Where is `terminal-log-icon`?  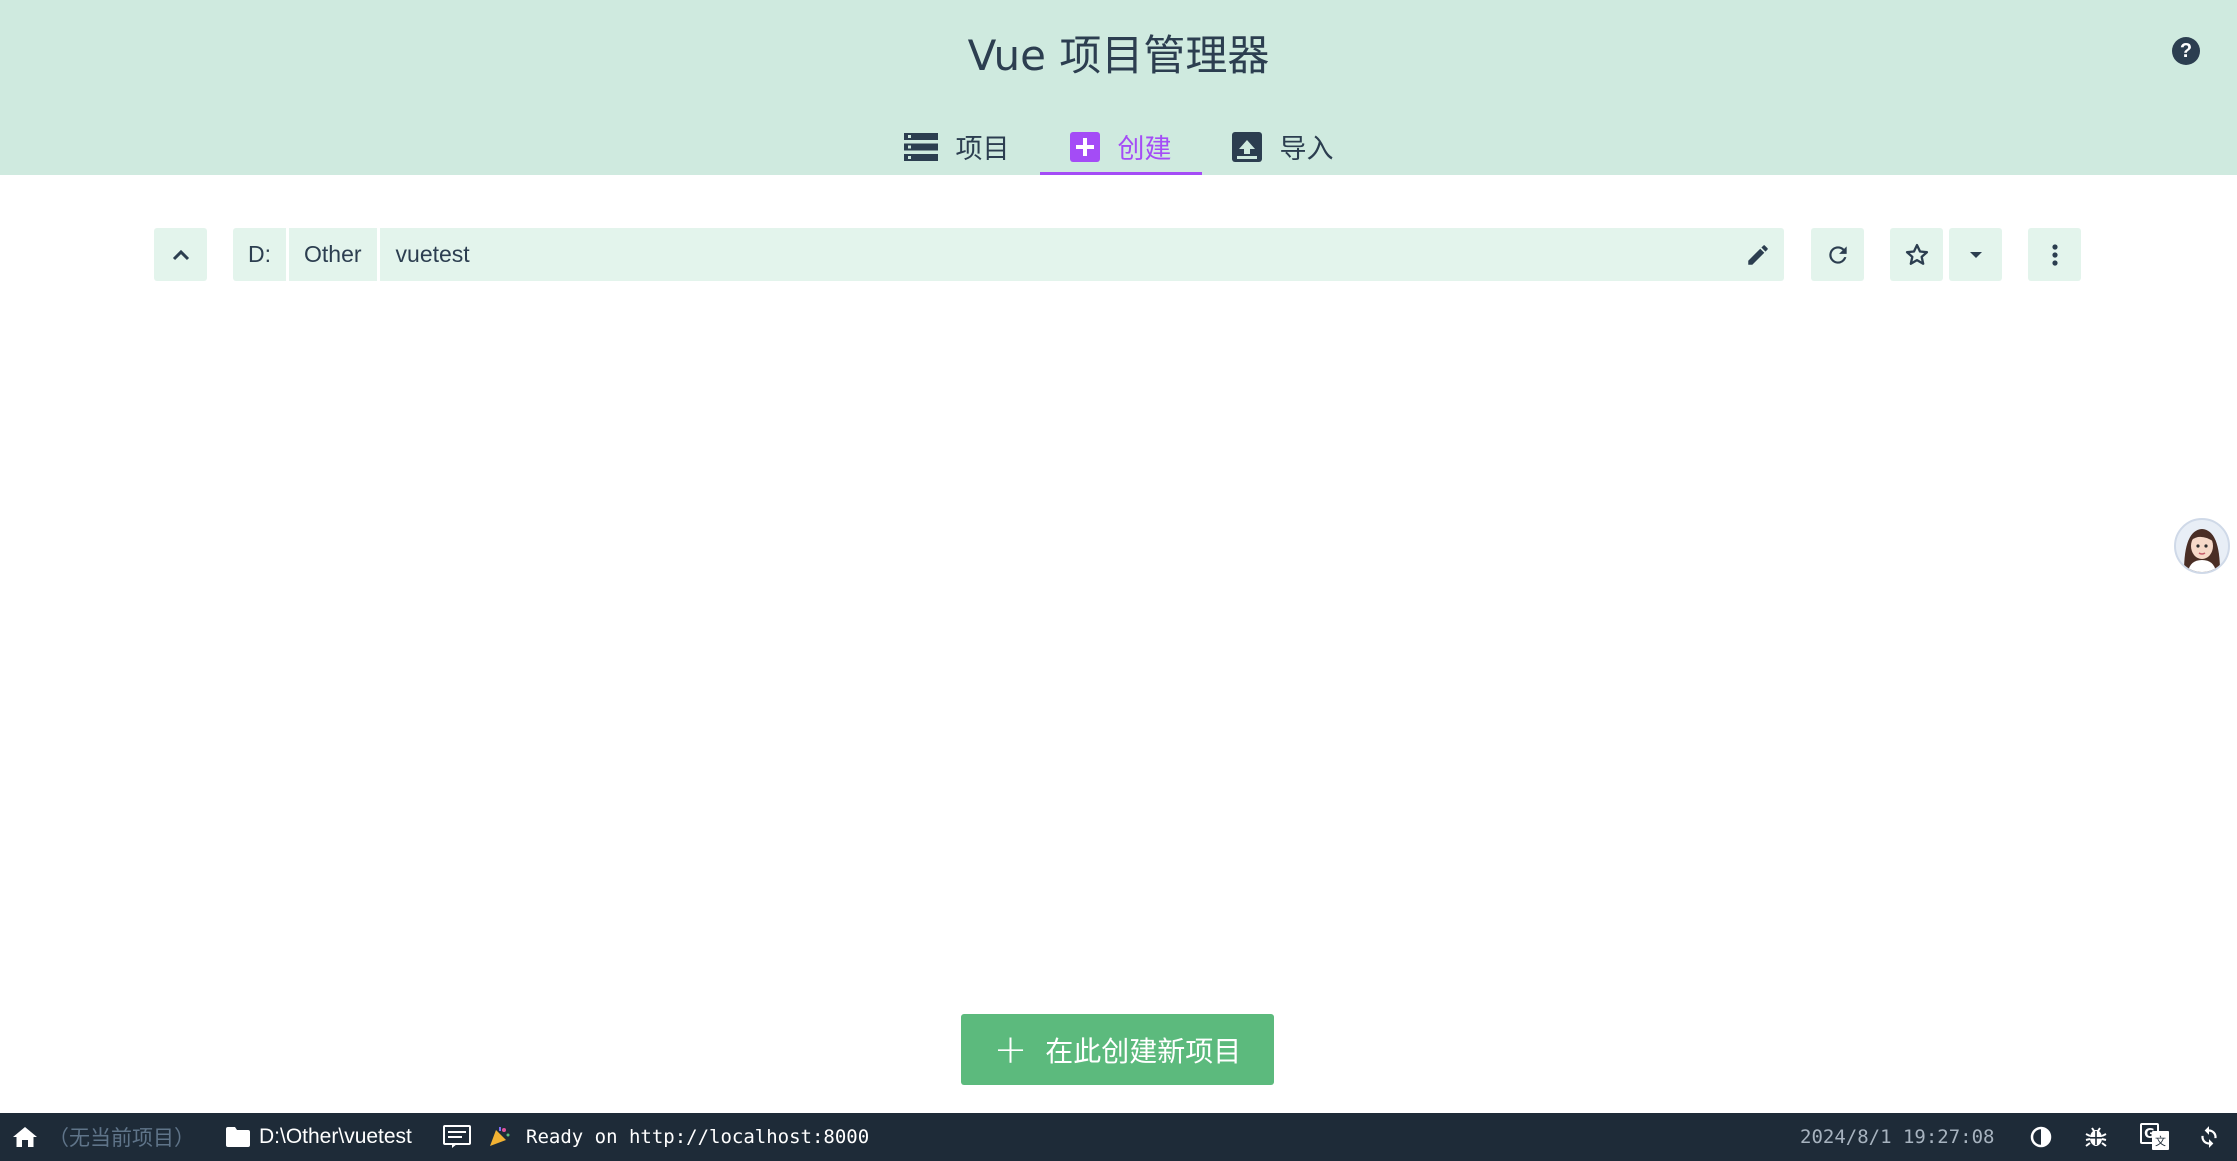
terminal-log-icon is located at coordinates (457, 1137).